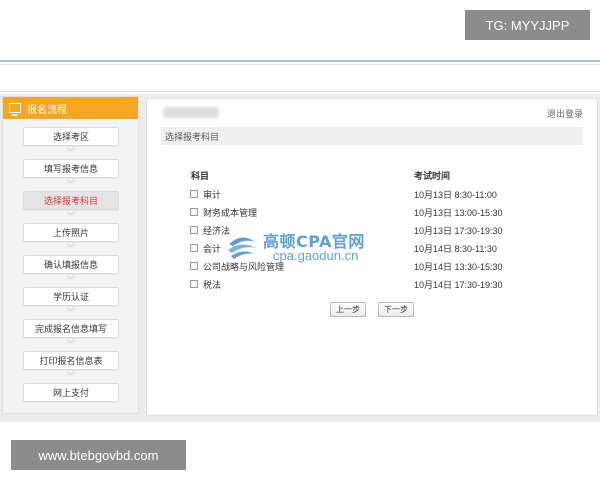 The width and height of the screenshot is (600, 480). I want to click on monitor-icon, so click(15, 109).